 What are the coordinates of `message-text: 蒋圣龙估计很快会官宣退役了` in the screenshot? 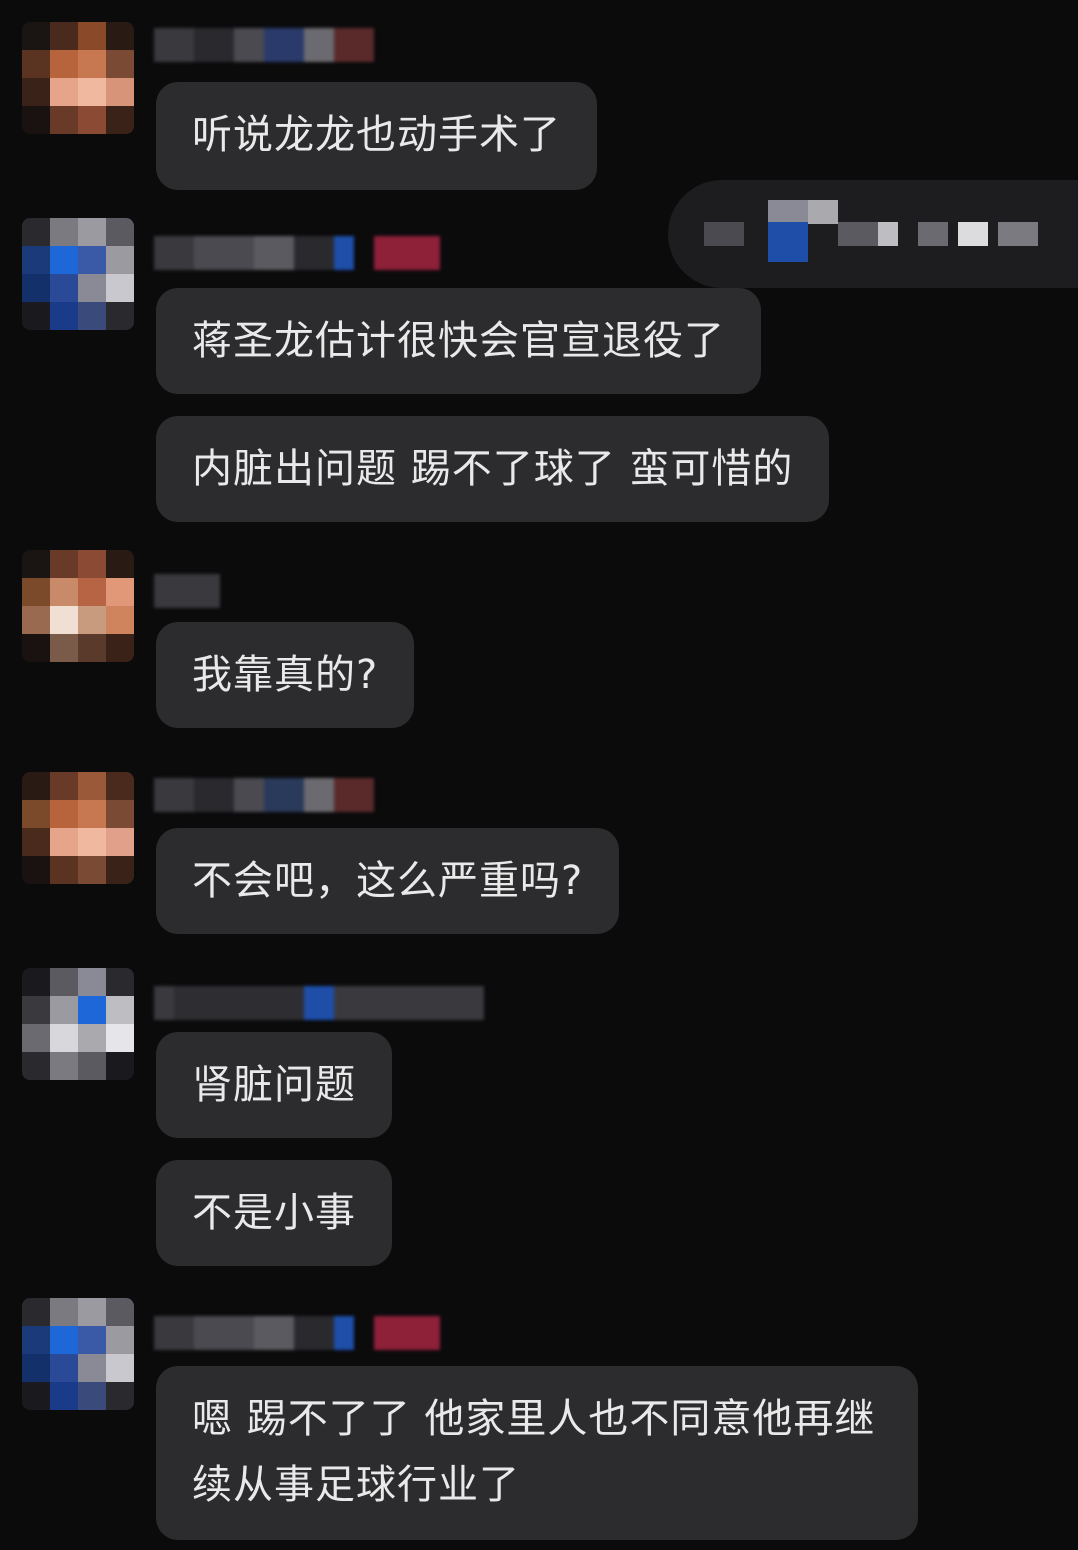 It's located at (458, 341).